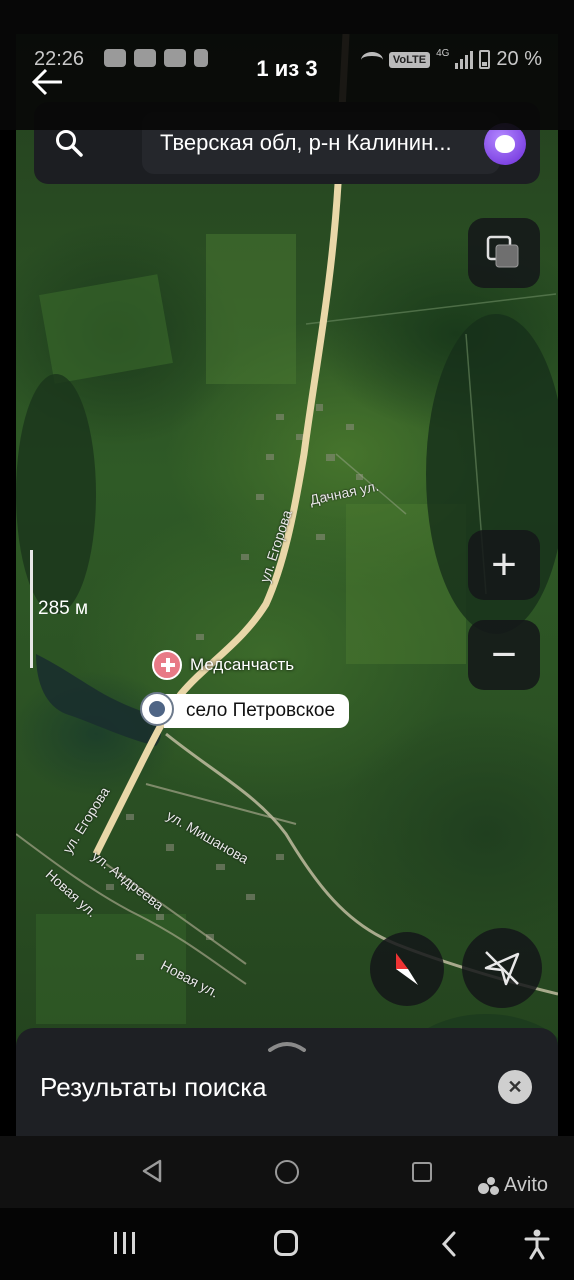 Image resolution: width=574 pixels, height=1280 pixels. I want to click on location-off-icon, so click(502, 968).